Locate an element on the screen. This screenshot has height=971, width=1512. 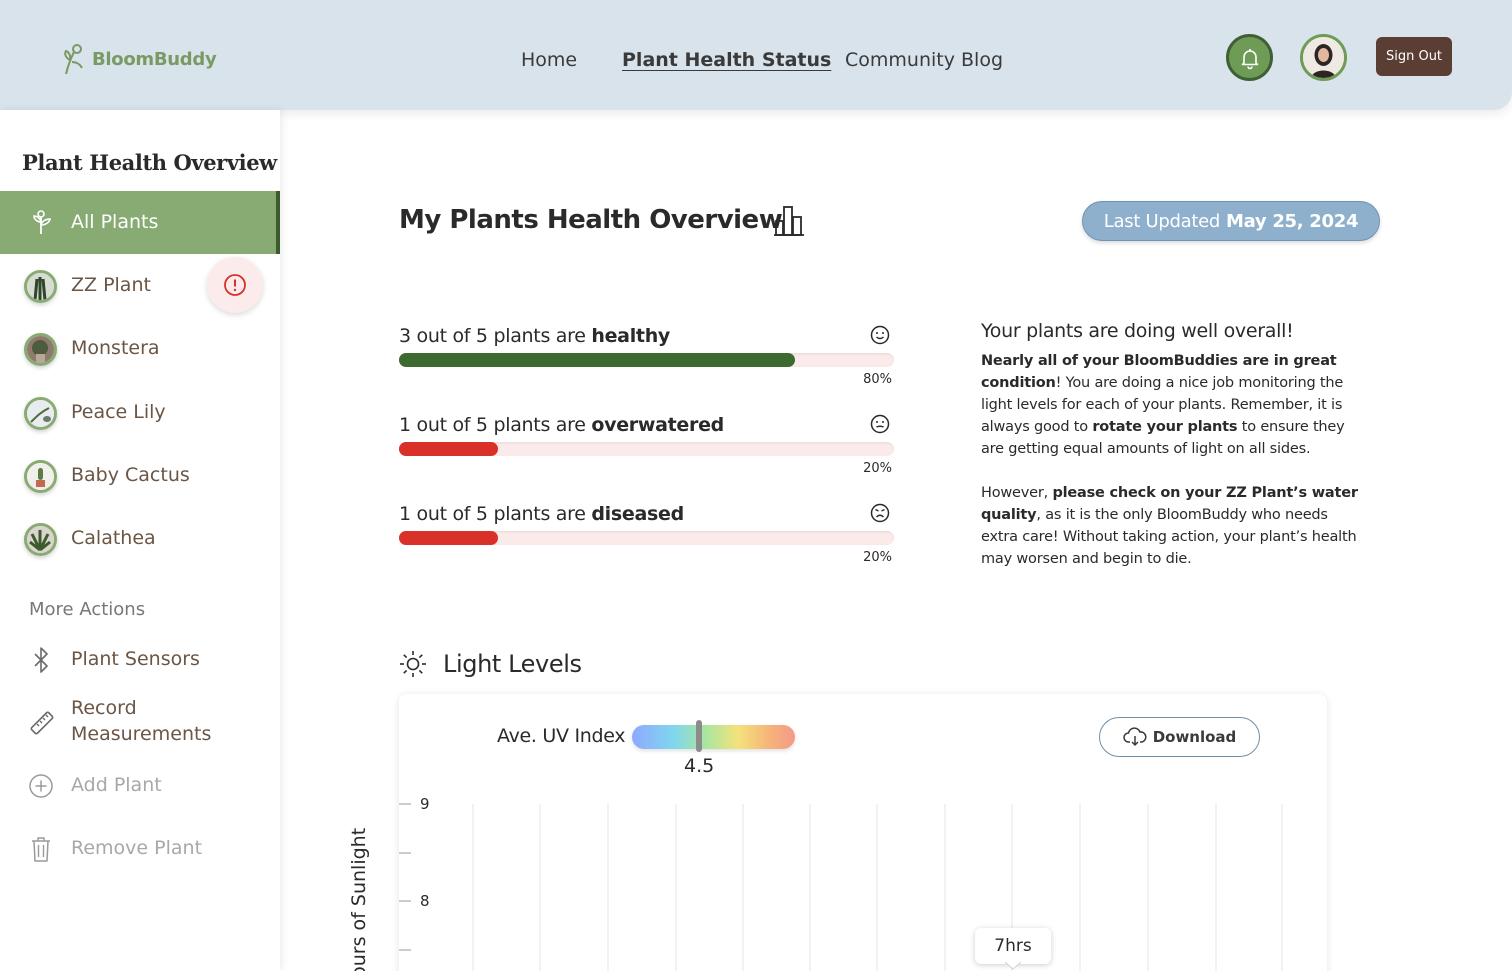
sidebar-item-peace-lily: Peace Lily is located at coordinates (140, 413).